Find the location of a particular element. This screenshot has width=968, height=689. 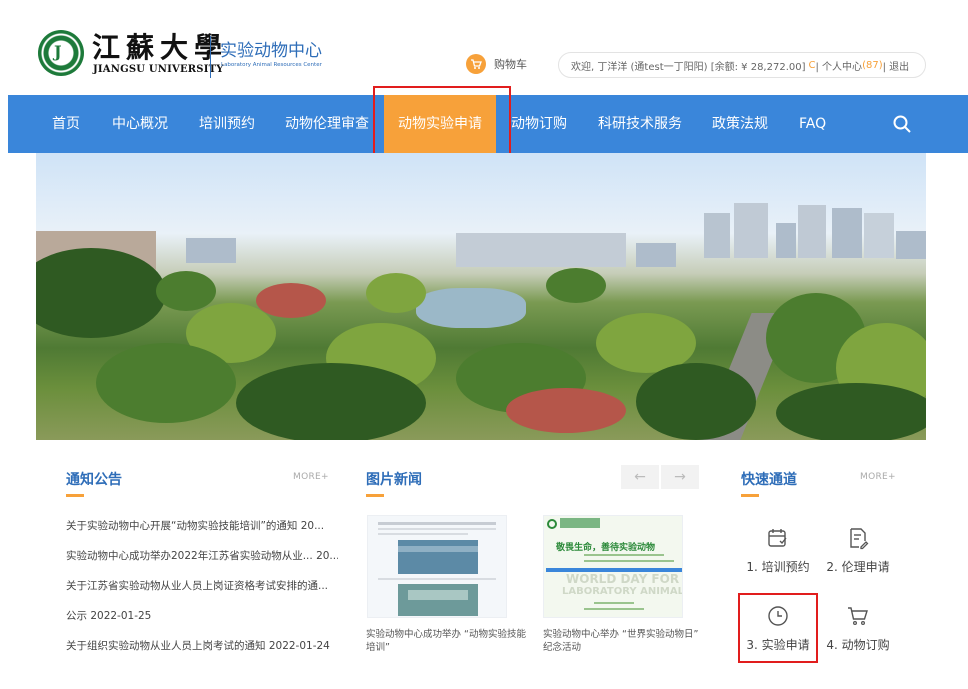

nav-item-research-services: 科研技术服务 is located at coordinates (640, 124).